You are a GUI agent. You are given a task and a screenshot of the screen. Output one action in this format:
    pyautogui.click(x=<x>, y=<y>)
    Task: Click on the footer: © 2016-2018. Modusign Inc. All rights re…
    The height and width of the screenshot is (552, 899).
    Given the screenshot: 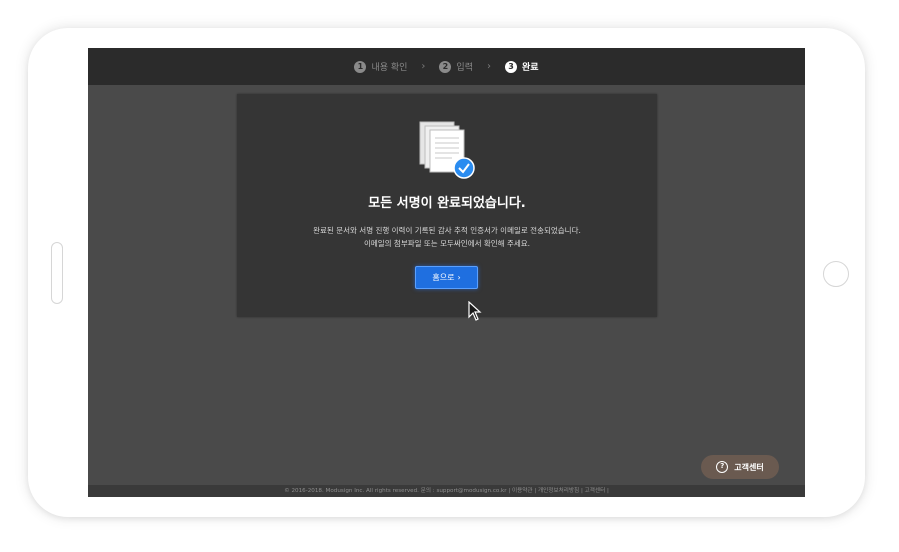 What is the action you would take?
    pyautogui.click(x=446, y=491)
    